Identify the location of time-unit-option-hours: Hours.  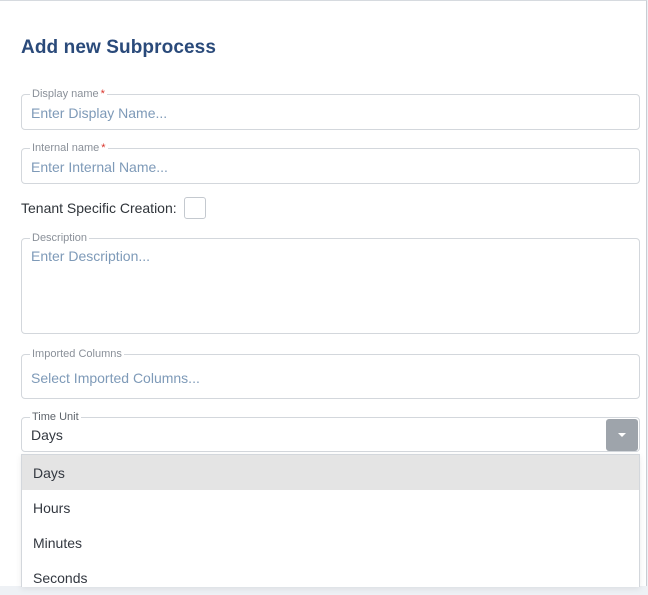
(330, 507).